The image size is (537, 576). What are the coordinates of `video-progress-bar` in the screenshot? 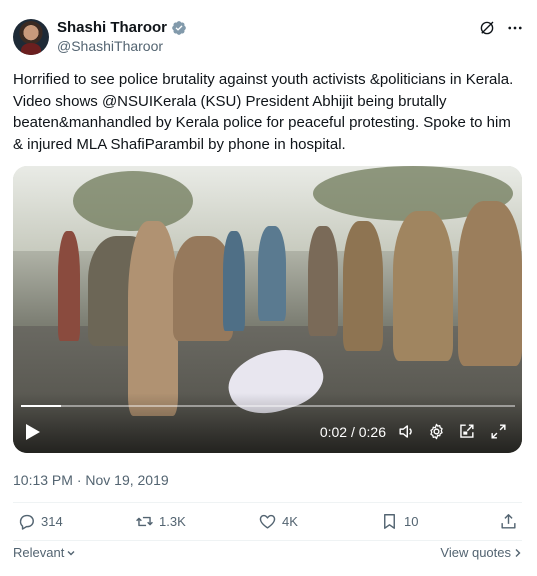 It's located at (268, 406).